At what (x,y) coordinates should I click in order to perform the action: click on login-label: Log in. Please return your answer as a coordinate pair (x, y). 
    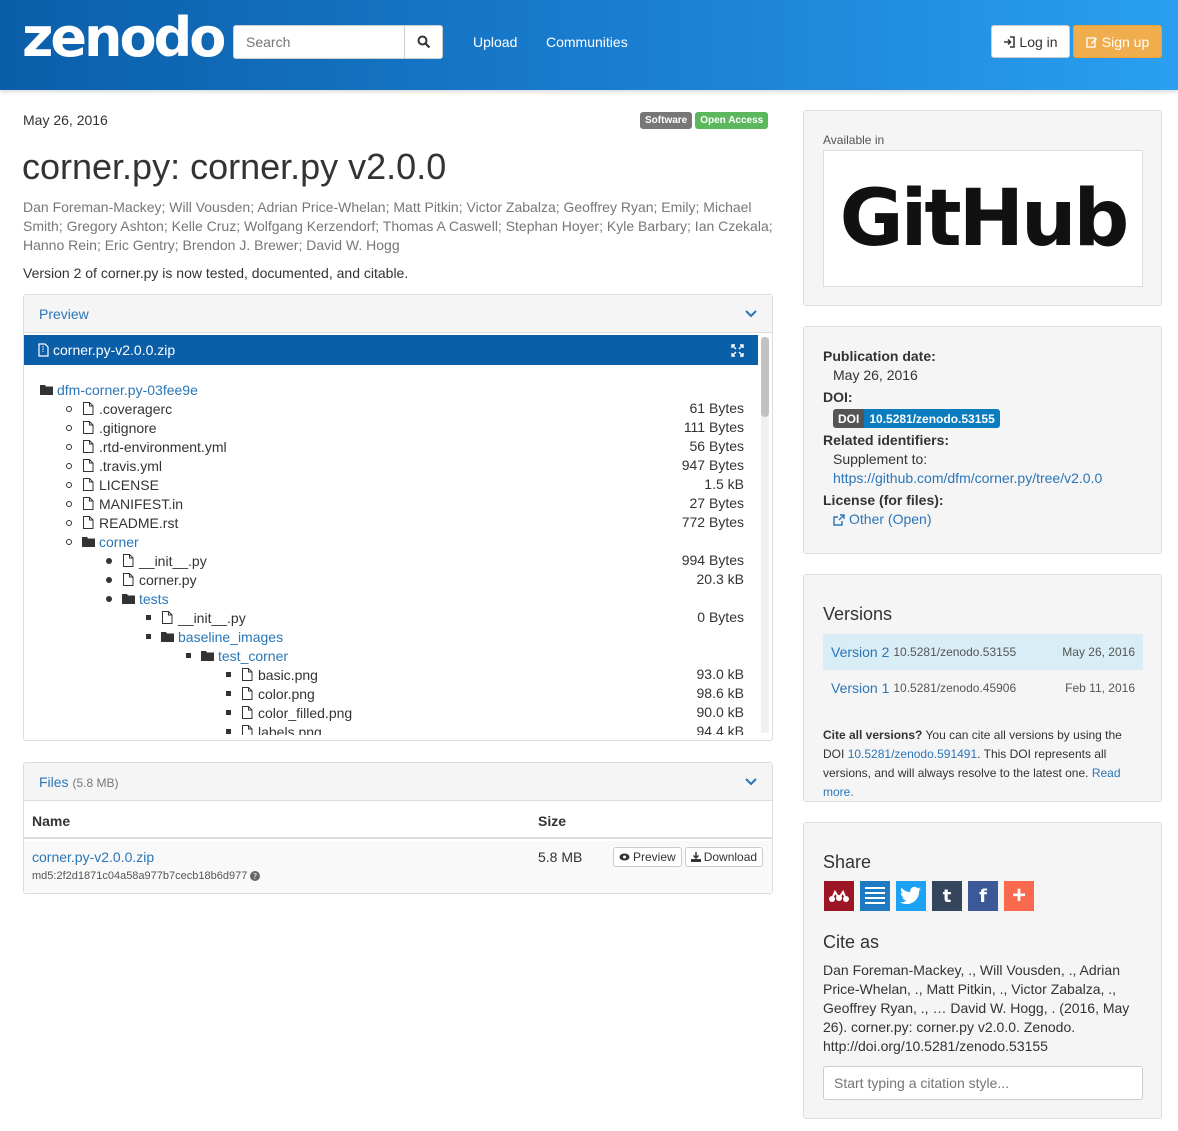
    Looking at the image, I should click on (1038, 41).